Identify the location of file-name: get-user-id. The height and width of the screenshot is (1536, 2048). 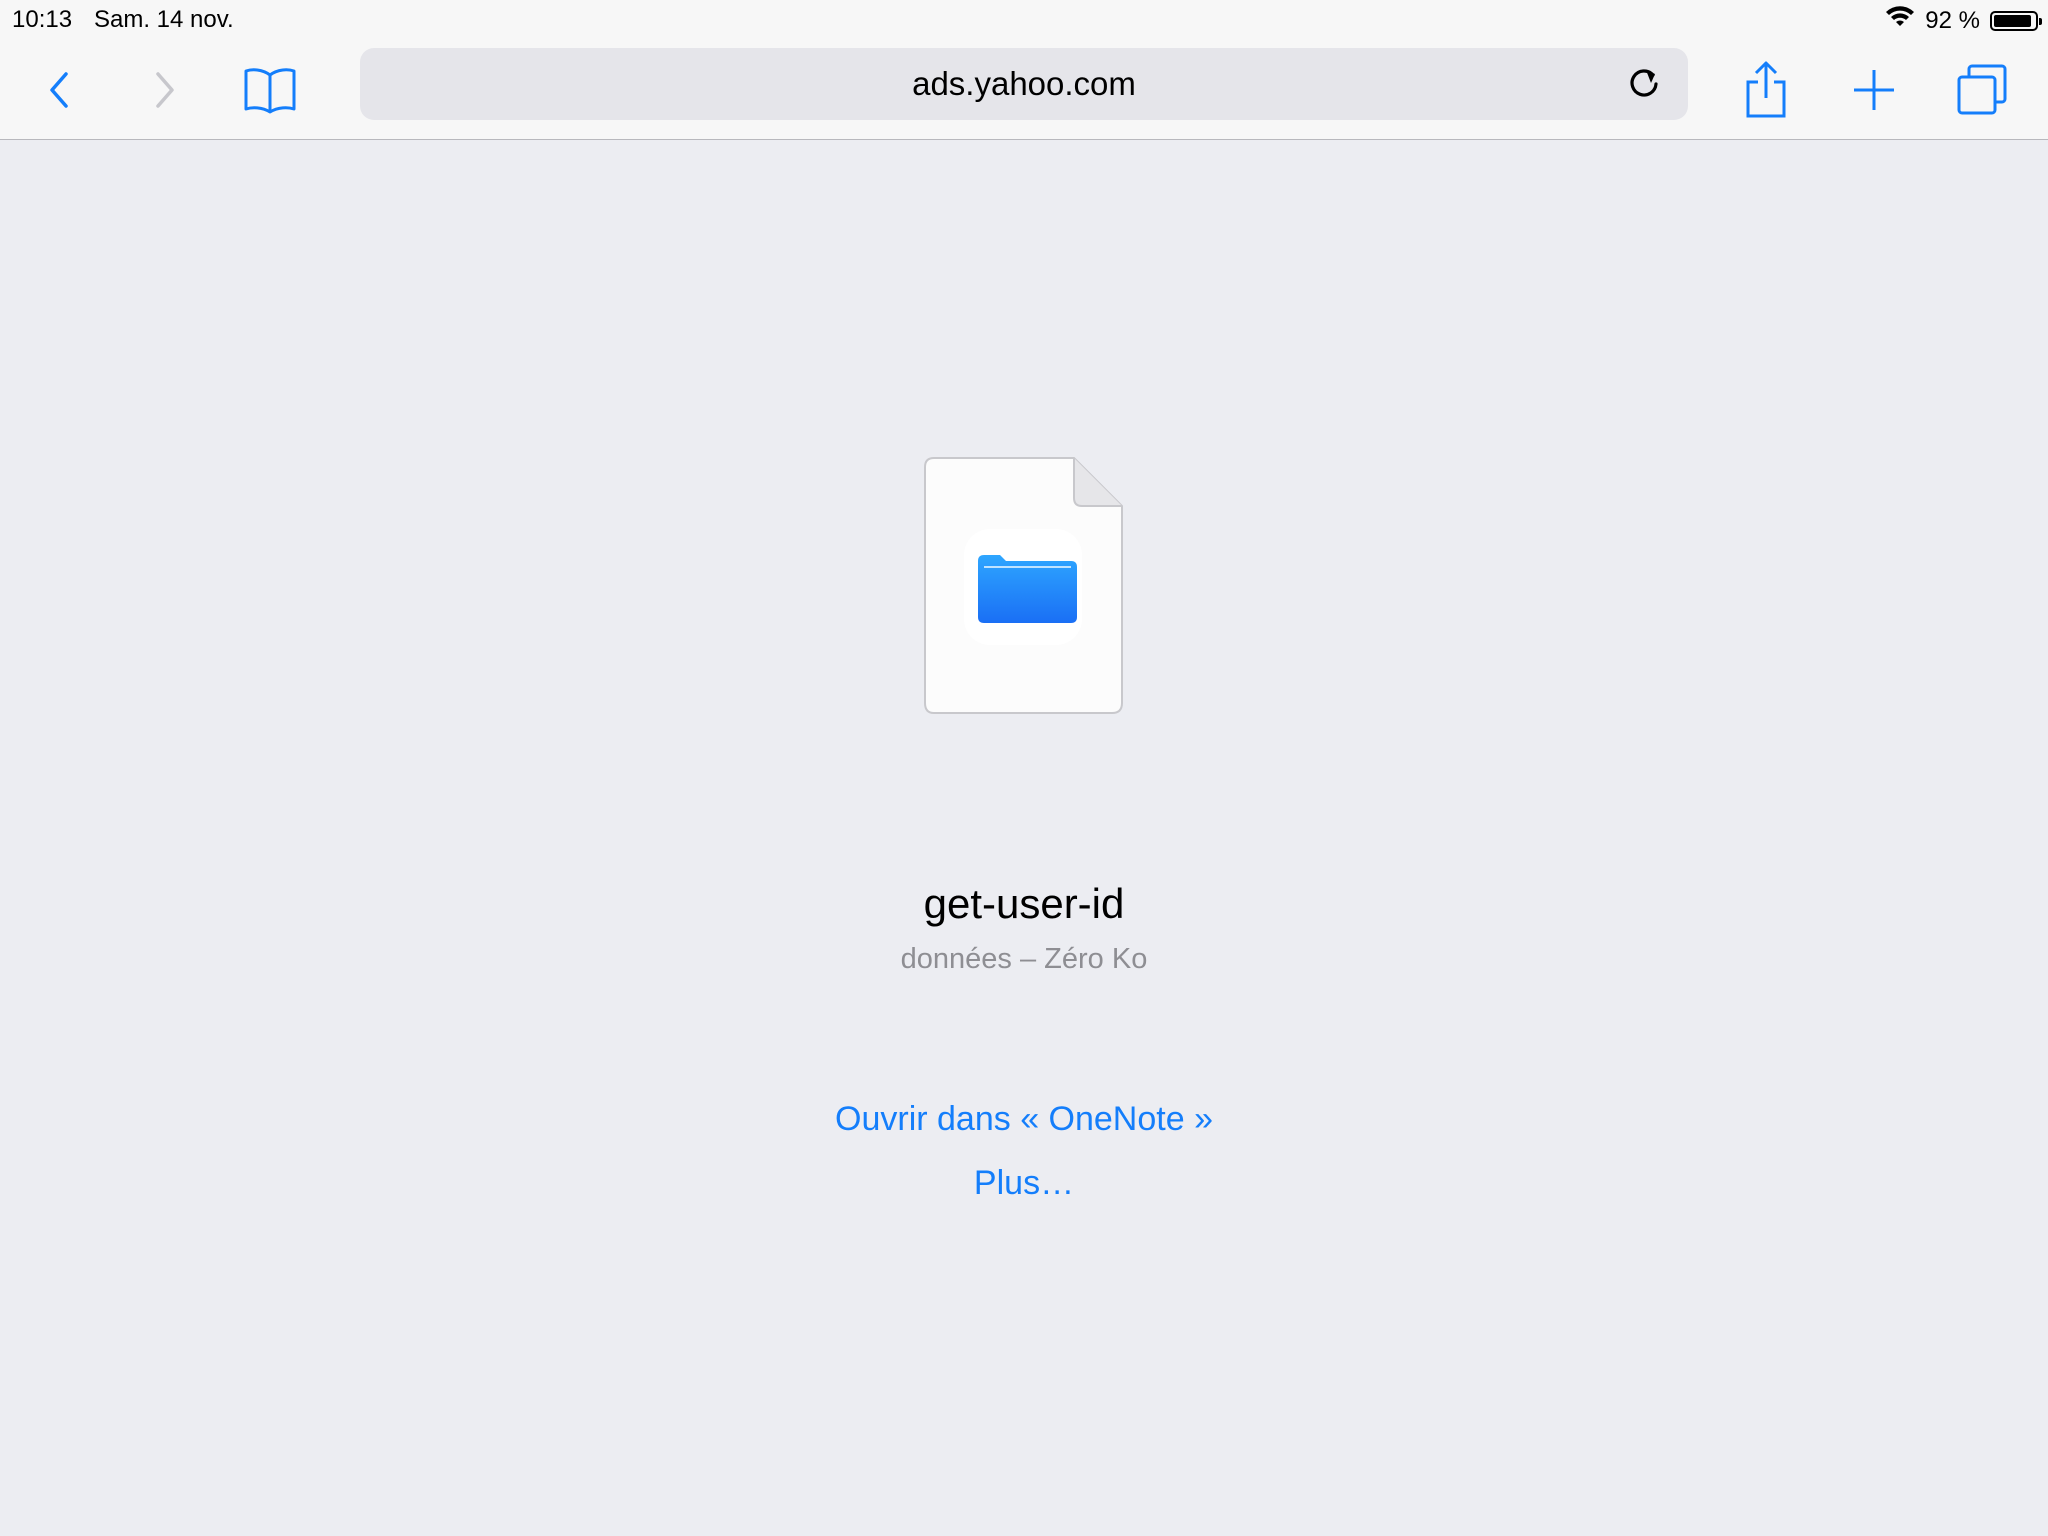
(1024, 903).